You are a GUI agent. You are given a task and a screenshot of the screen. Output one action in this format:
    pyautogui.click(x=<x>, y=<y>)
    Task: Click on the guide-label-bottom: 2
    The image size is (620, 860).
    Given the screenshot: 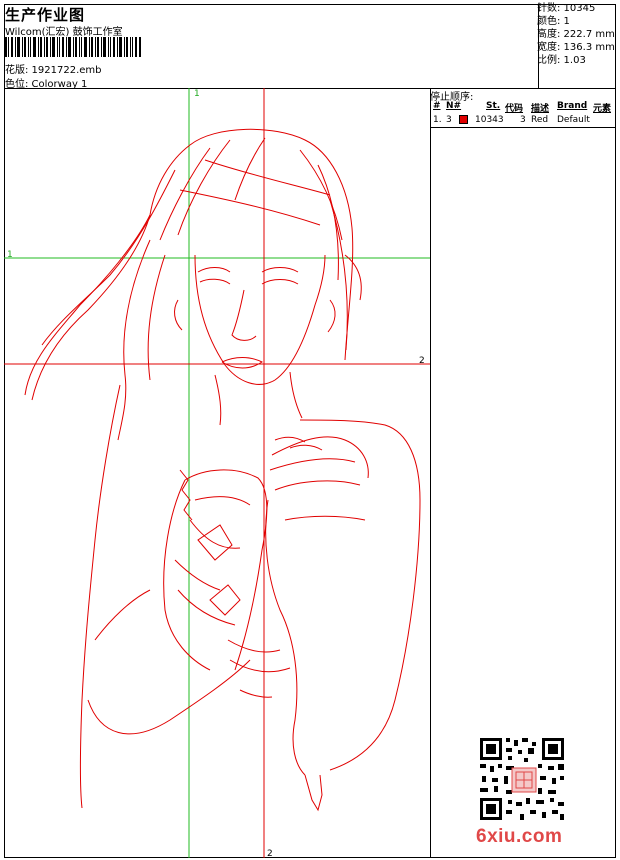 What is the action you would take?
    pyautogui.click(x=270, y=854)
    